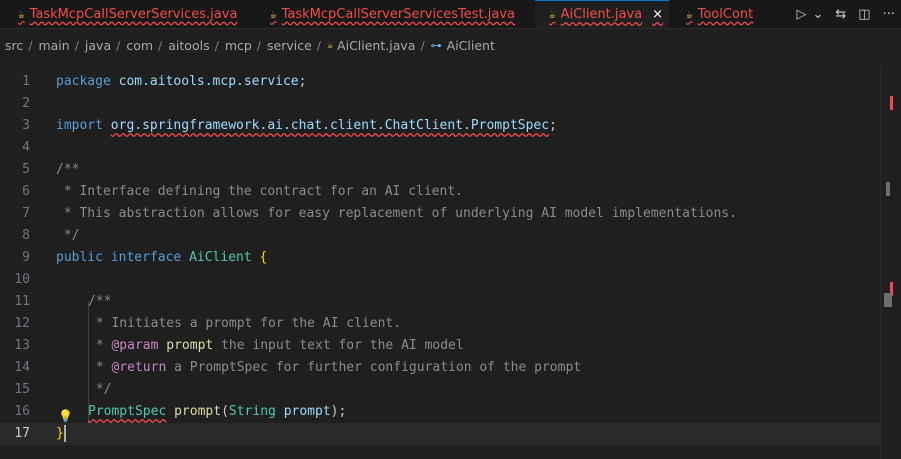  Describe the element at coordinates (440, 390) in the screenshot. I see `code-line: 15 */` at that location.